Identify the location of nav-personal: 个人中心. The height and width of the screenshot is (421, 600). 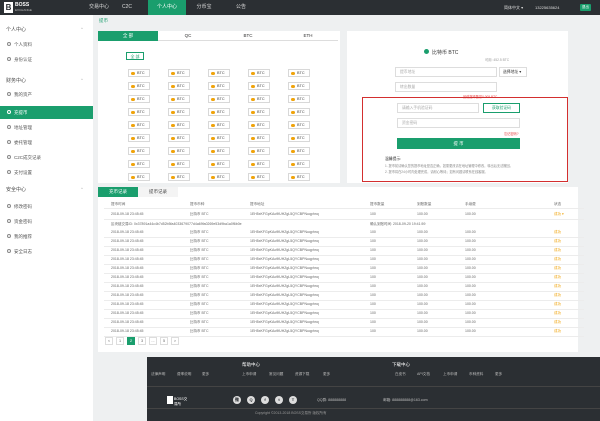
(167, 7).